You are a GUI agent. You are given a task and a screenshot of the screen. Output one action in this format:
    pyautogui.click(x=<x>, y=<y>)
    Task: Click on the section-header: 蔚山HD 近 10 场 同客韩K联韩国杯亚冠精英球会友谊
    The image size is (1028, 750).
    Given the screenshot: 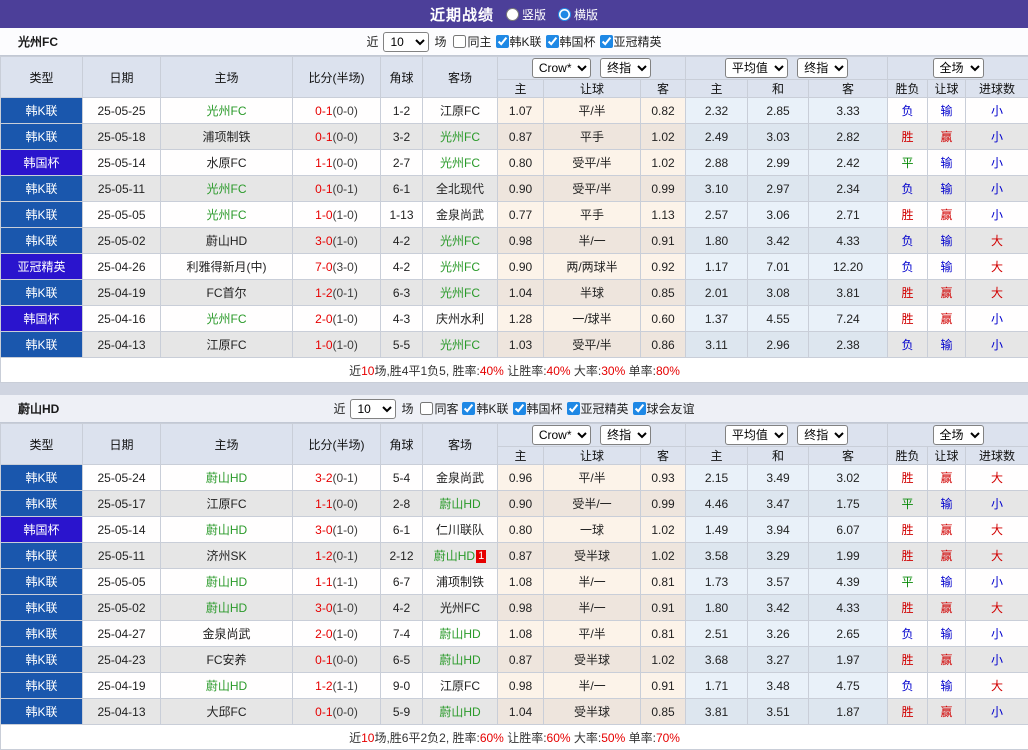 What is the action you would take?
    pyautogui.click(x=514, y=409)
    